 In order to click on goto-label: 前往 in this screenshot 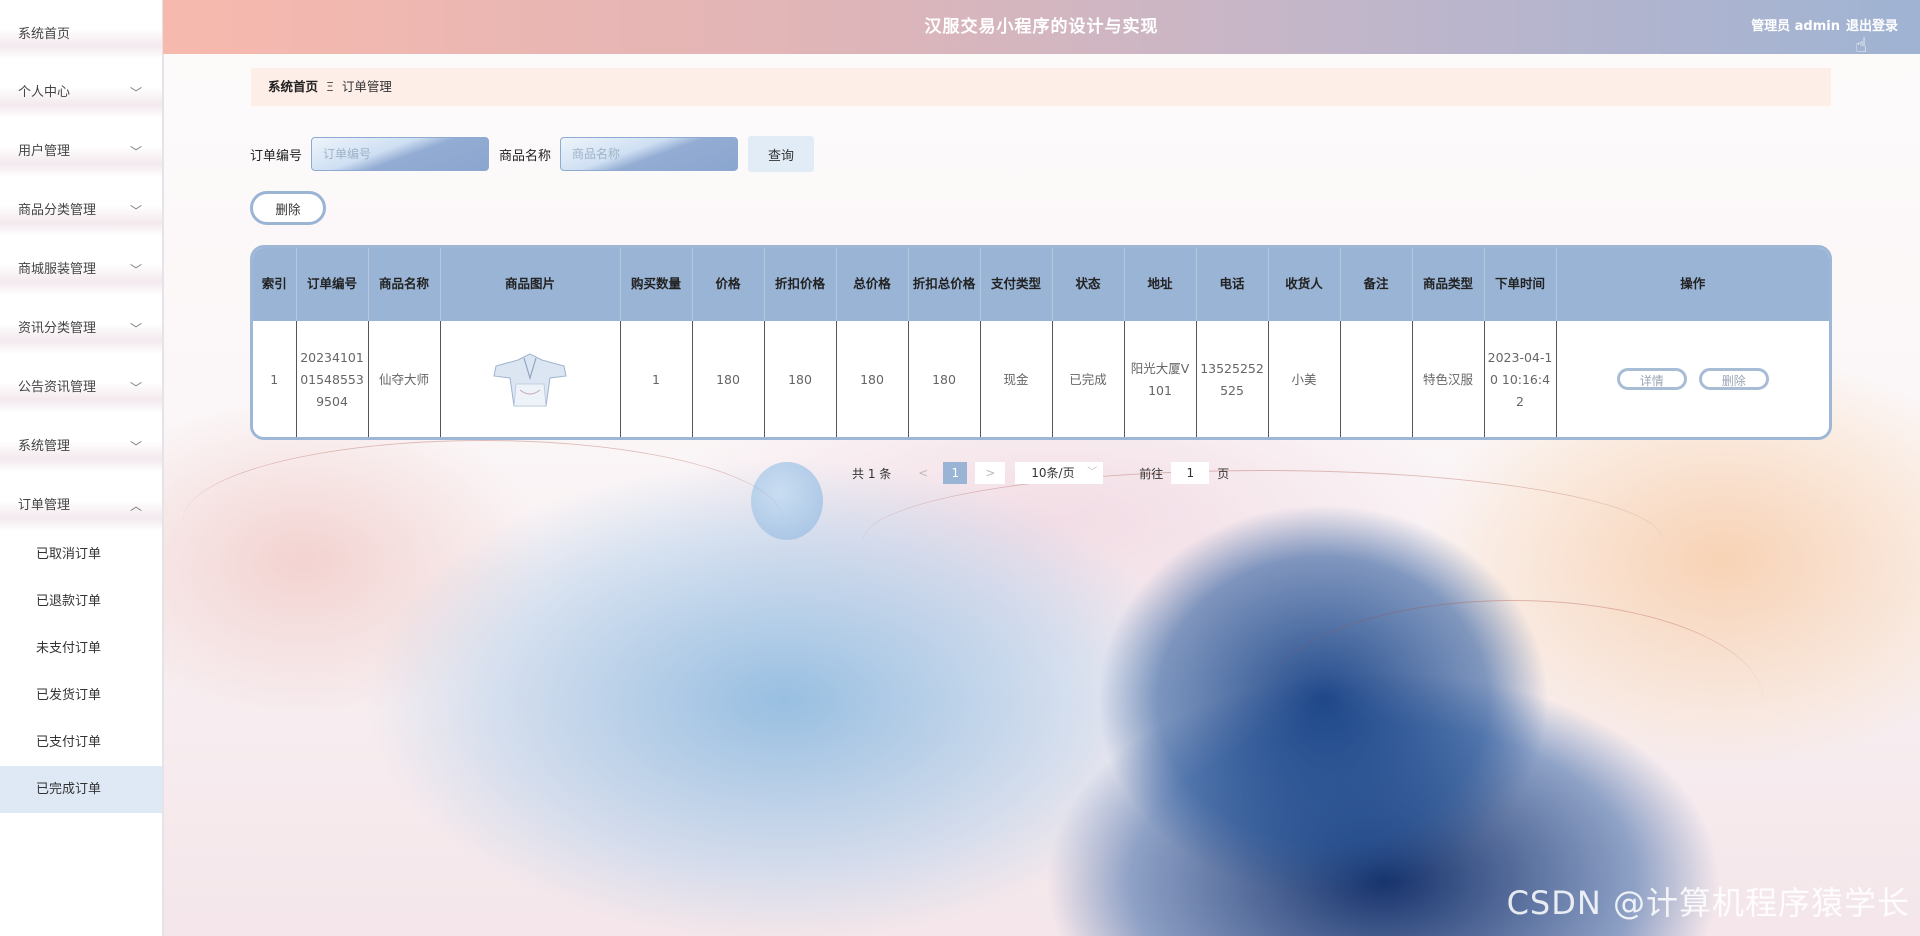, I will do `click(1151, 473)`.